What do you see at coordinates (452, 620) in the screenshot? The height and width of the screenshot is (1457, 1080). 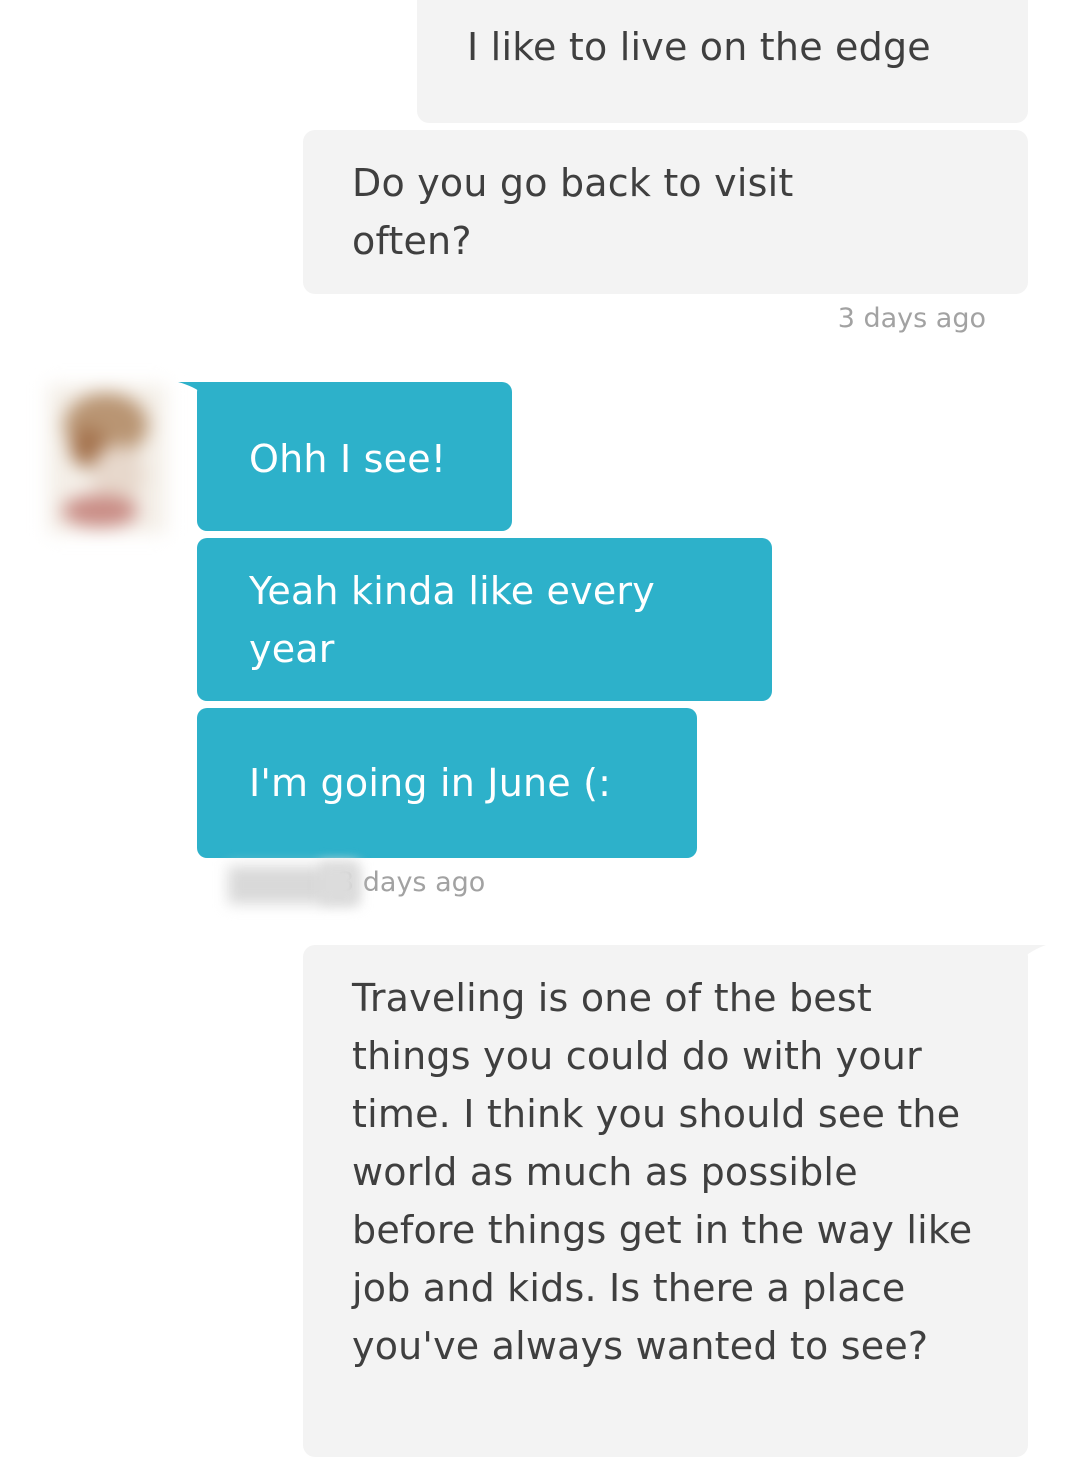 I see `message-text: Yeah kinda like every year` at bounding box center [452, 620].